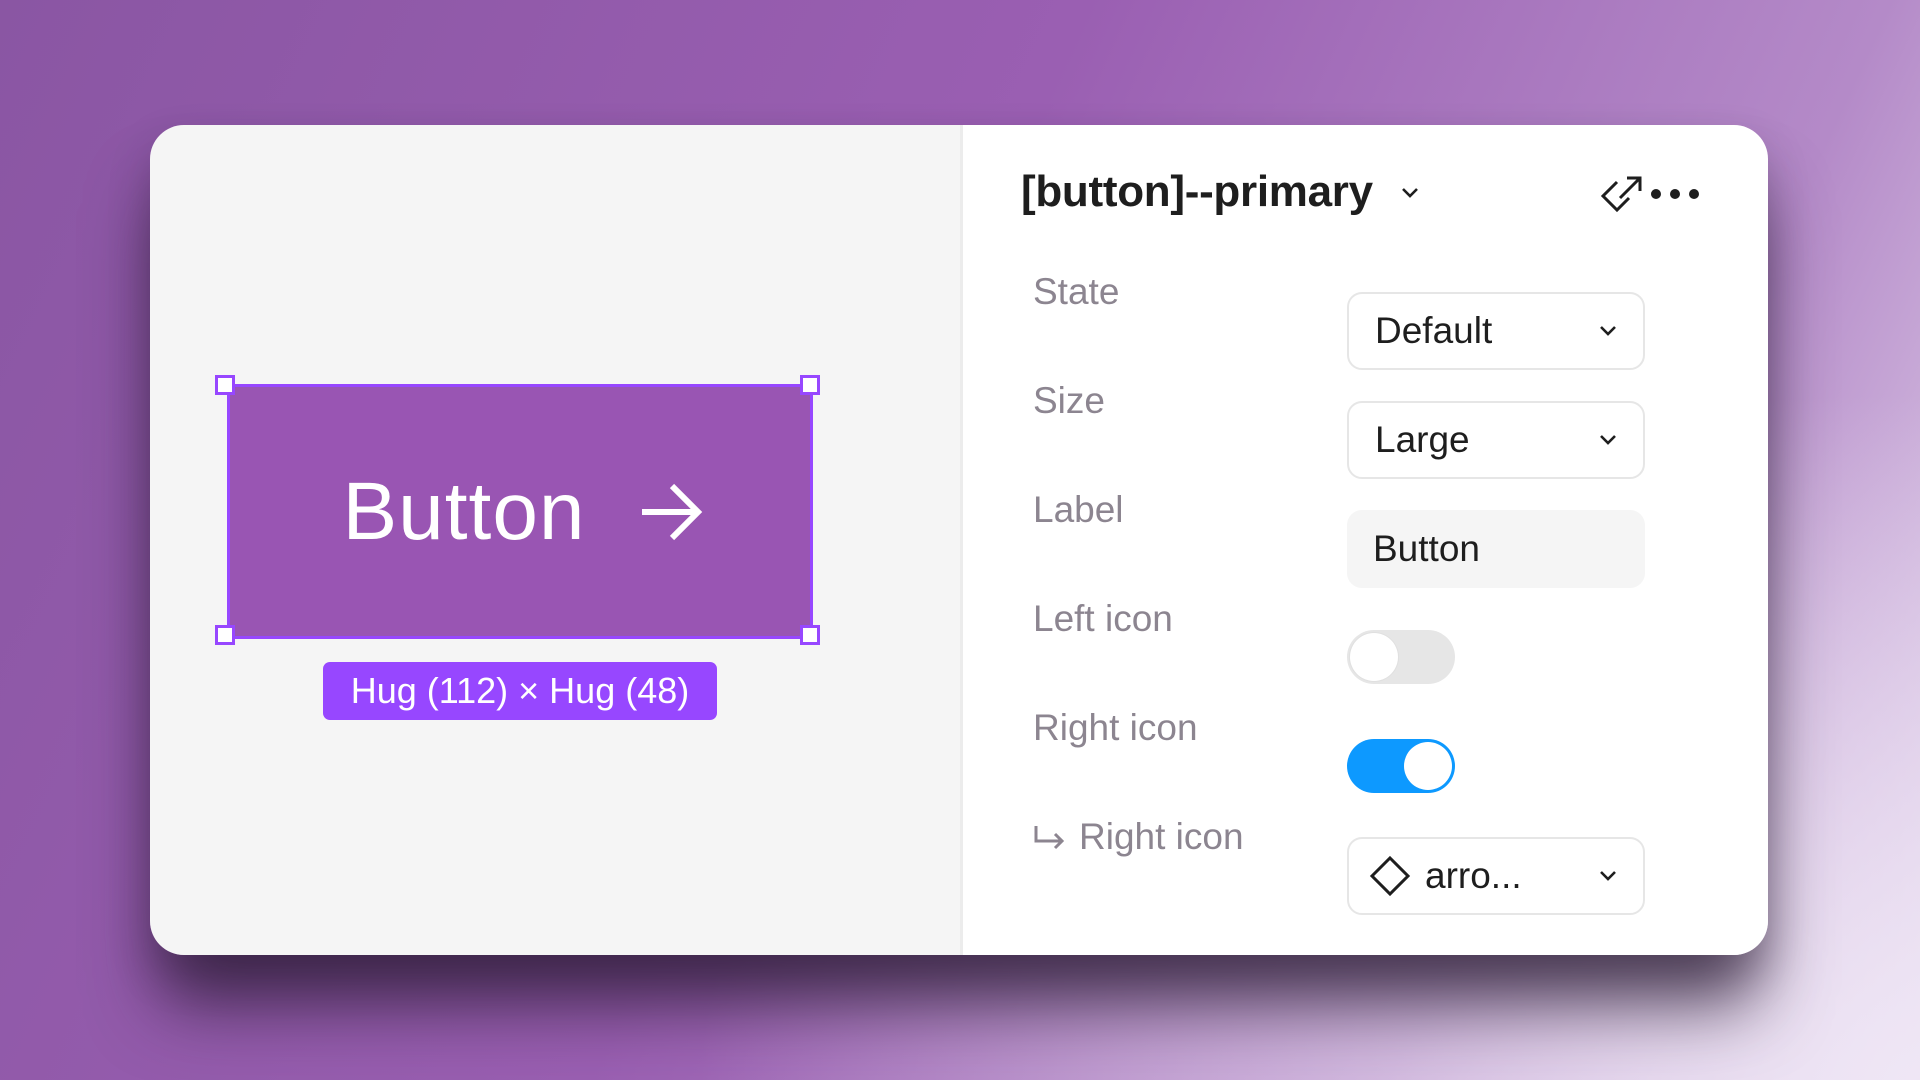 The width and height of the screenshot is (1920, 1080). What do you see at coordinates (1401, 766) in the screenshot?
I see `right-icon-toggle` at bounding box center [1401, 766].